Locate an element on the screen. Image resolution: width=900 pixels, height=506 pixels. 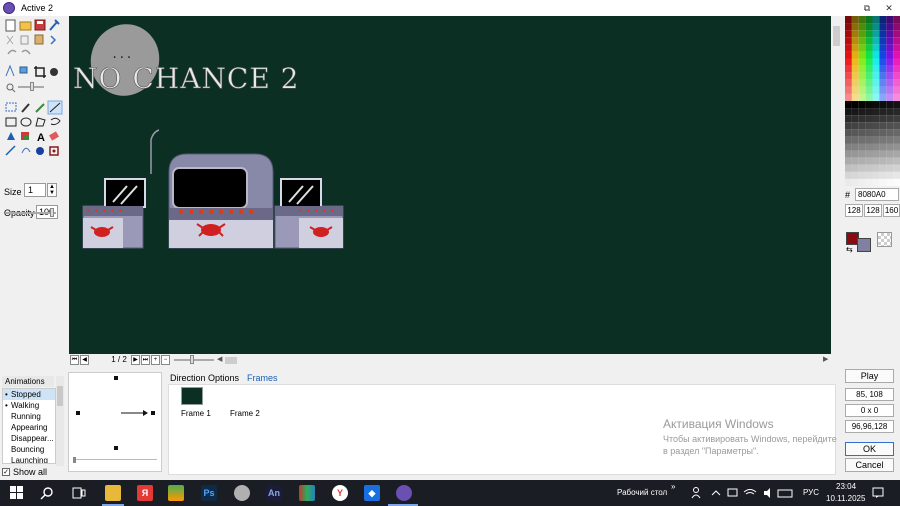
winrar-icon is located at coordinates (307, 493).